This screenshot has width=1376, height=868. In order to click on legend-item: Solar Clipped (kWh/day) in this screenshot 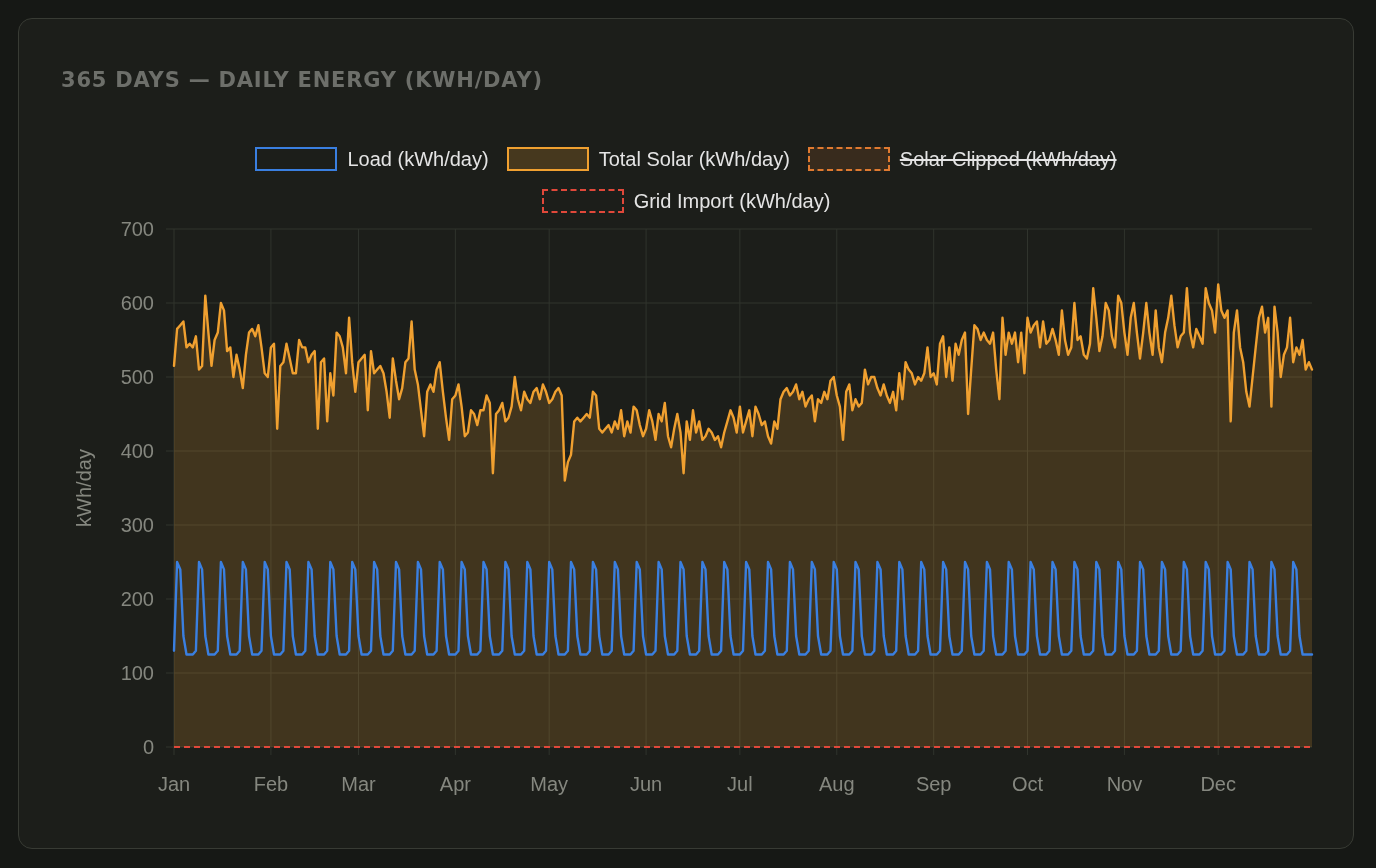, I will do `click(962, 159)`.